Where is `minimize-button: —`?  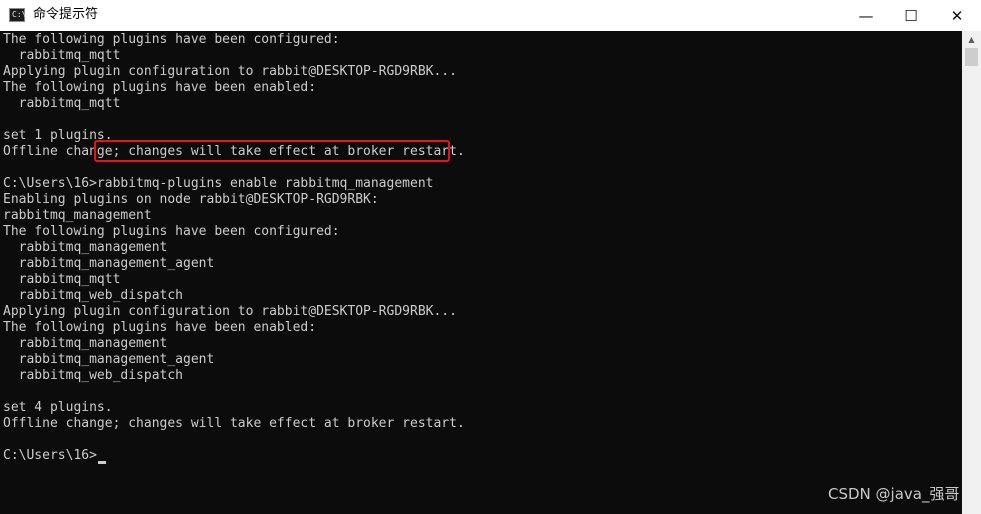 minimize-button: — is located at coordinates (866, 15).